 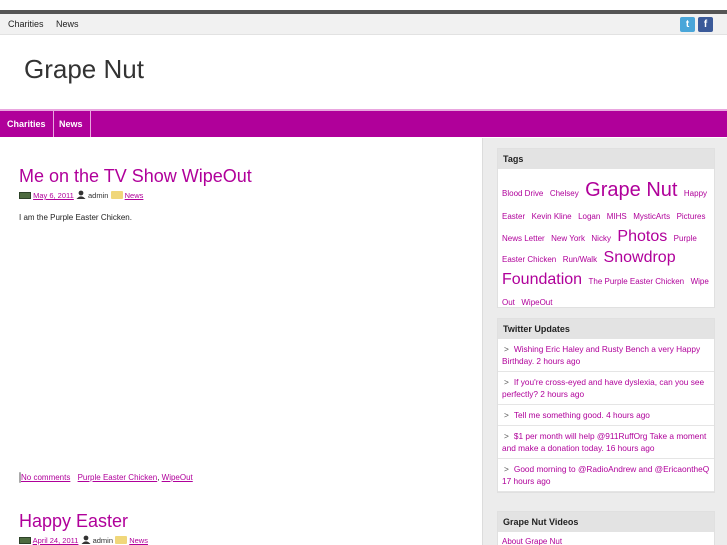 What do you see at coordinates (26, 24) in the screenshot?
I see `top-nav-charities: Charities` at bounding box center [26, 24].